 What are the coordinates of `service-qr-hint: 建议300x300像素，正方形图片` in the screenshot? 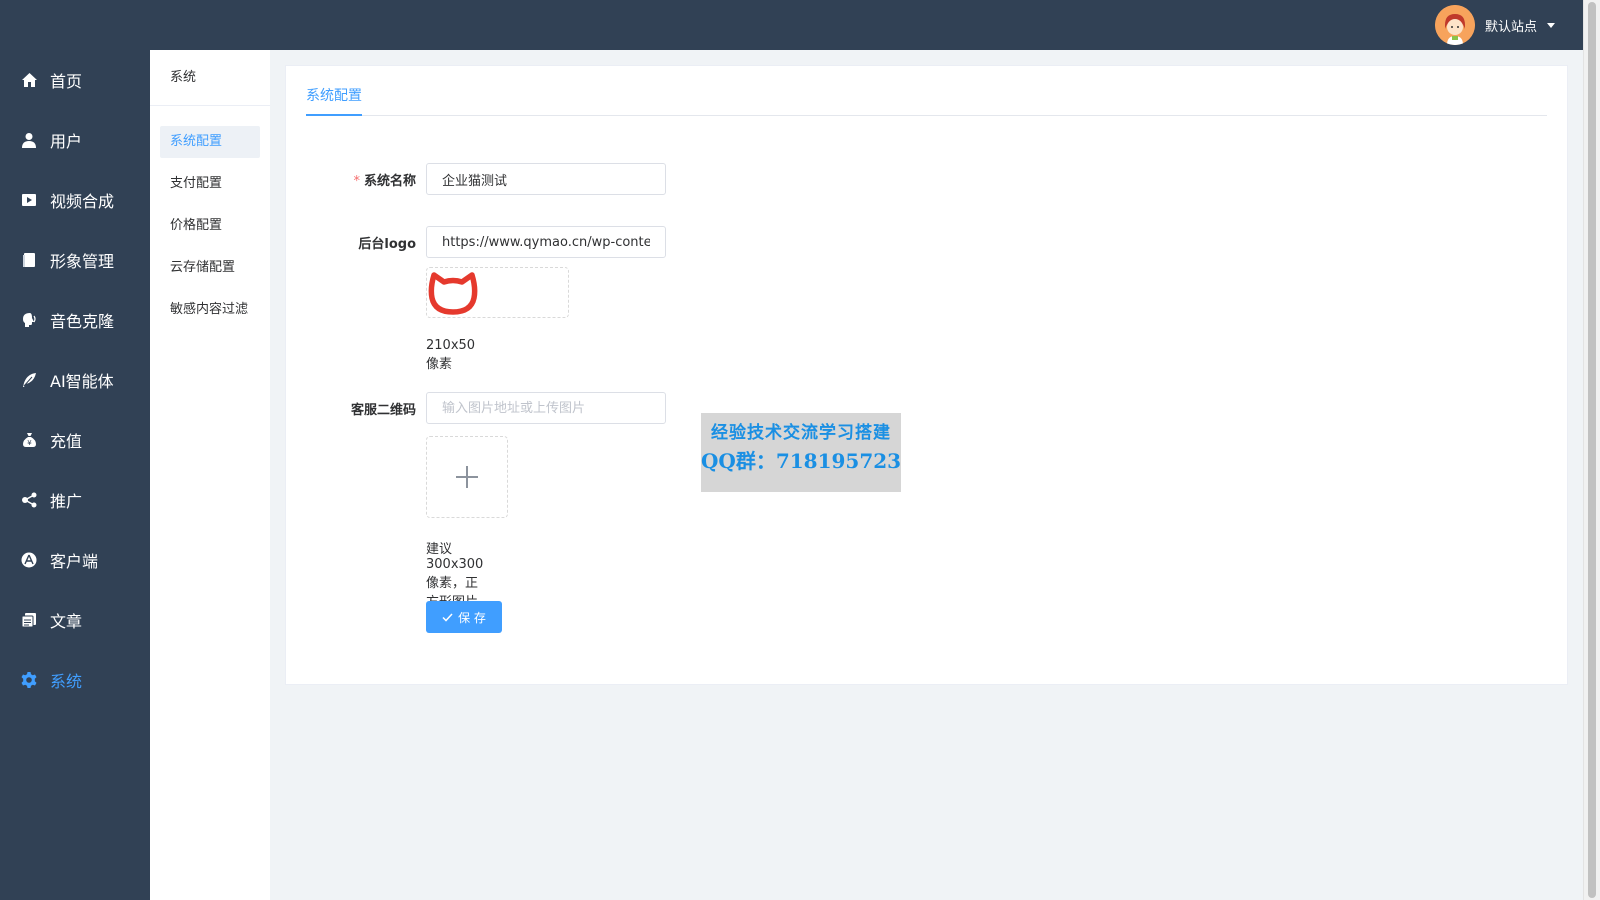 It's located at (455, 576).